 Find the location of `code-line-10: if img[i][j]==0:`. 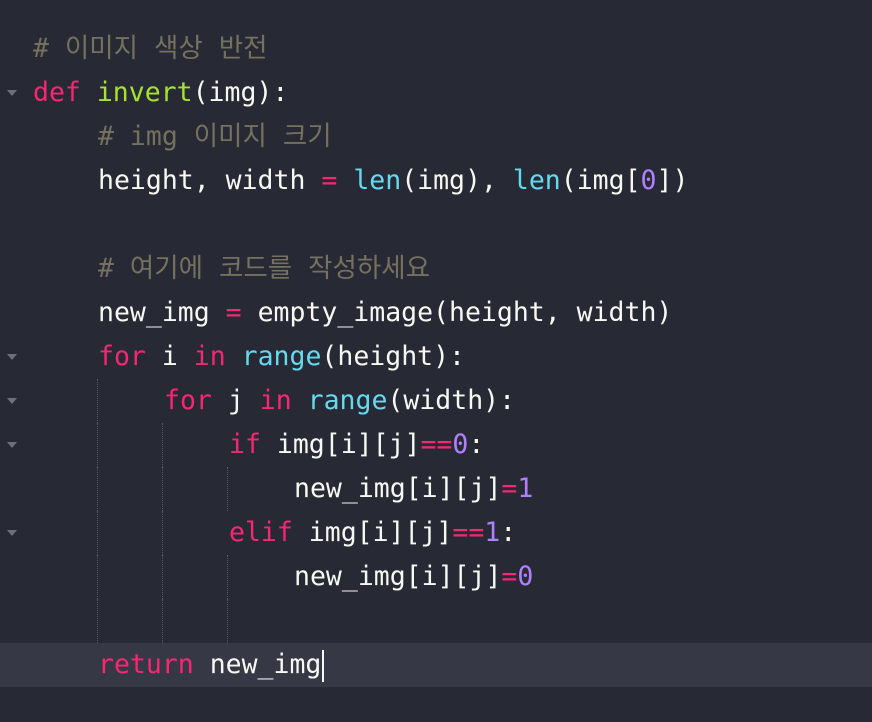

code-line-10: if img[i][j]==0: is located at coordinates (436, 445).